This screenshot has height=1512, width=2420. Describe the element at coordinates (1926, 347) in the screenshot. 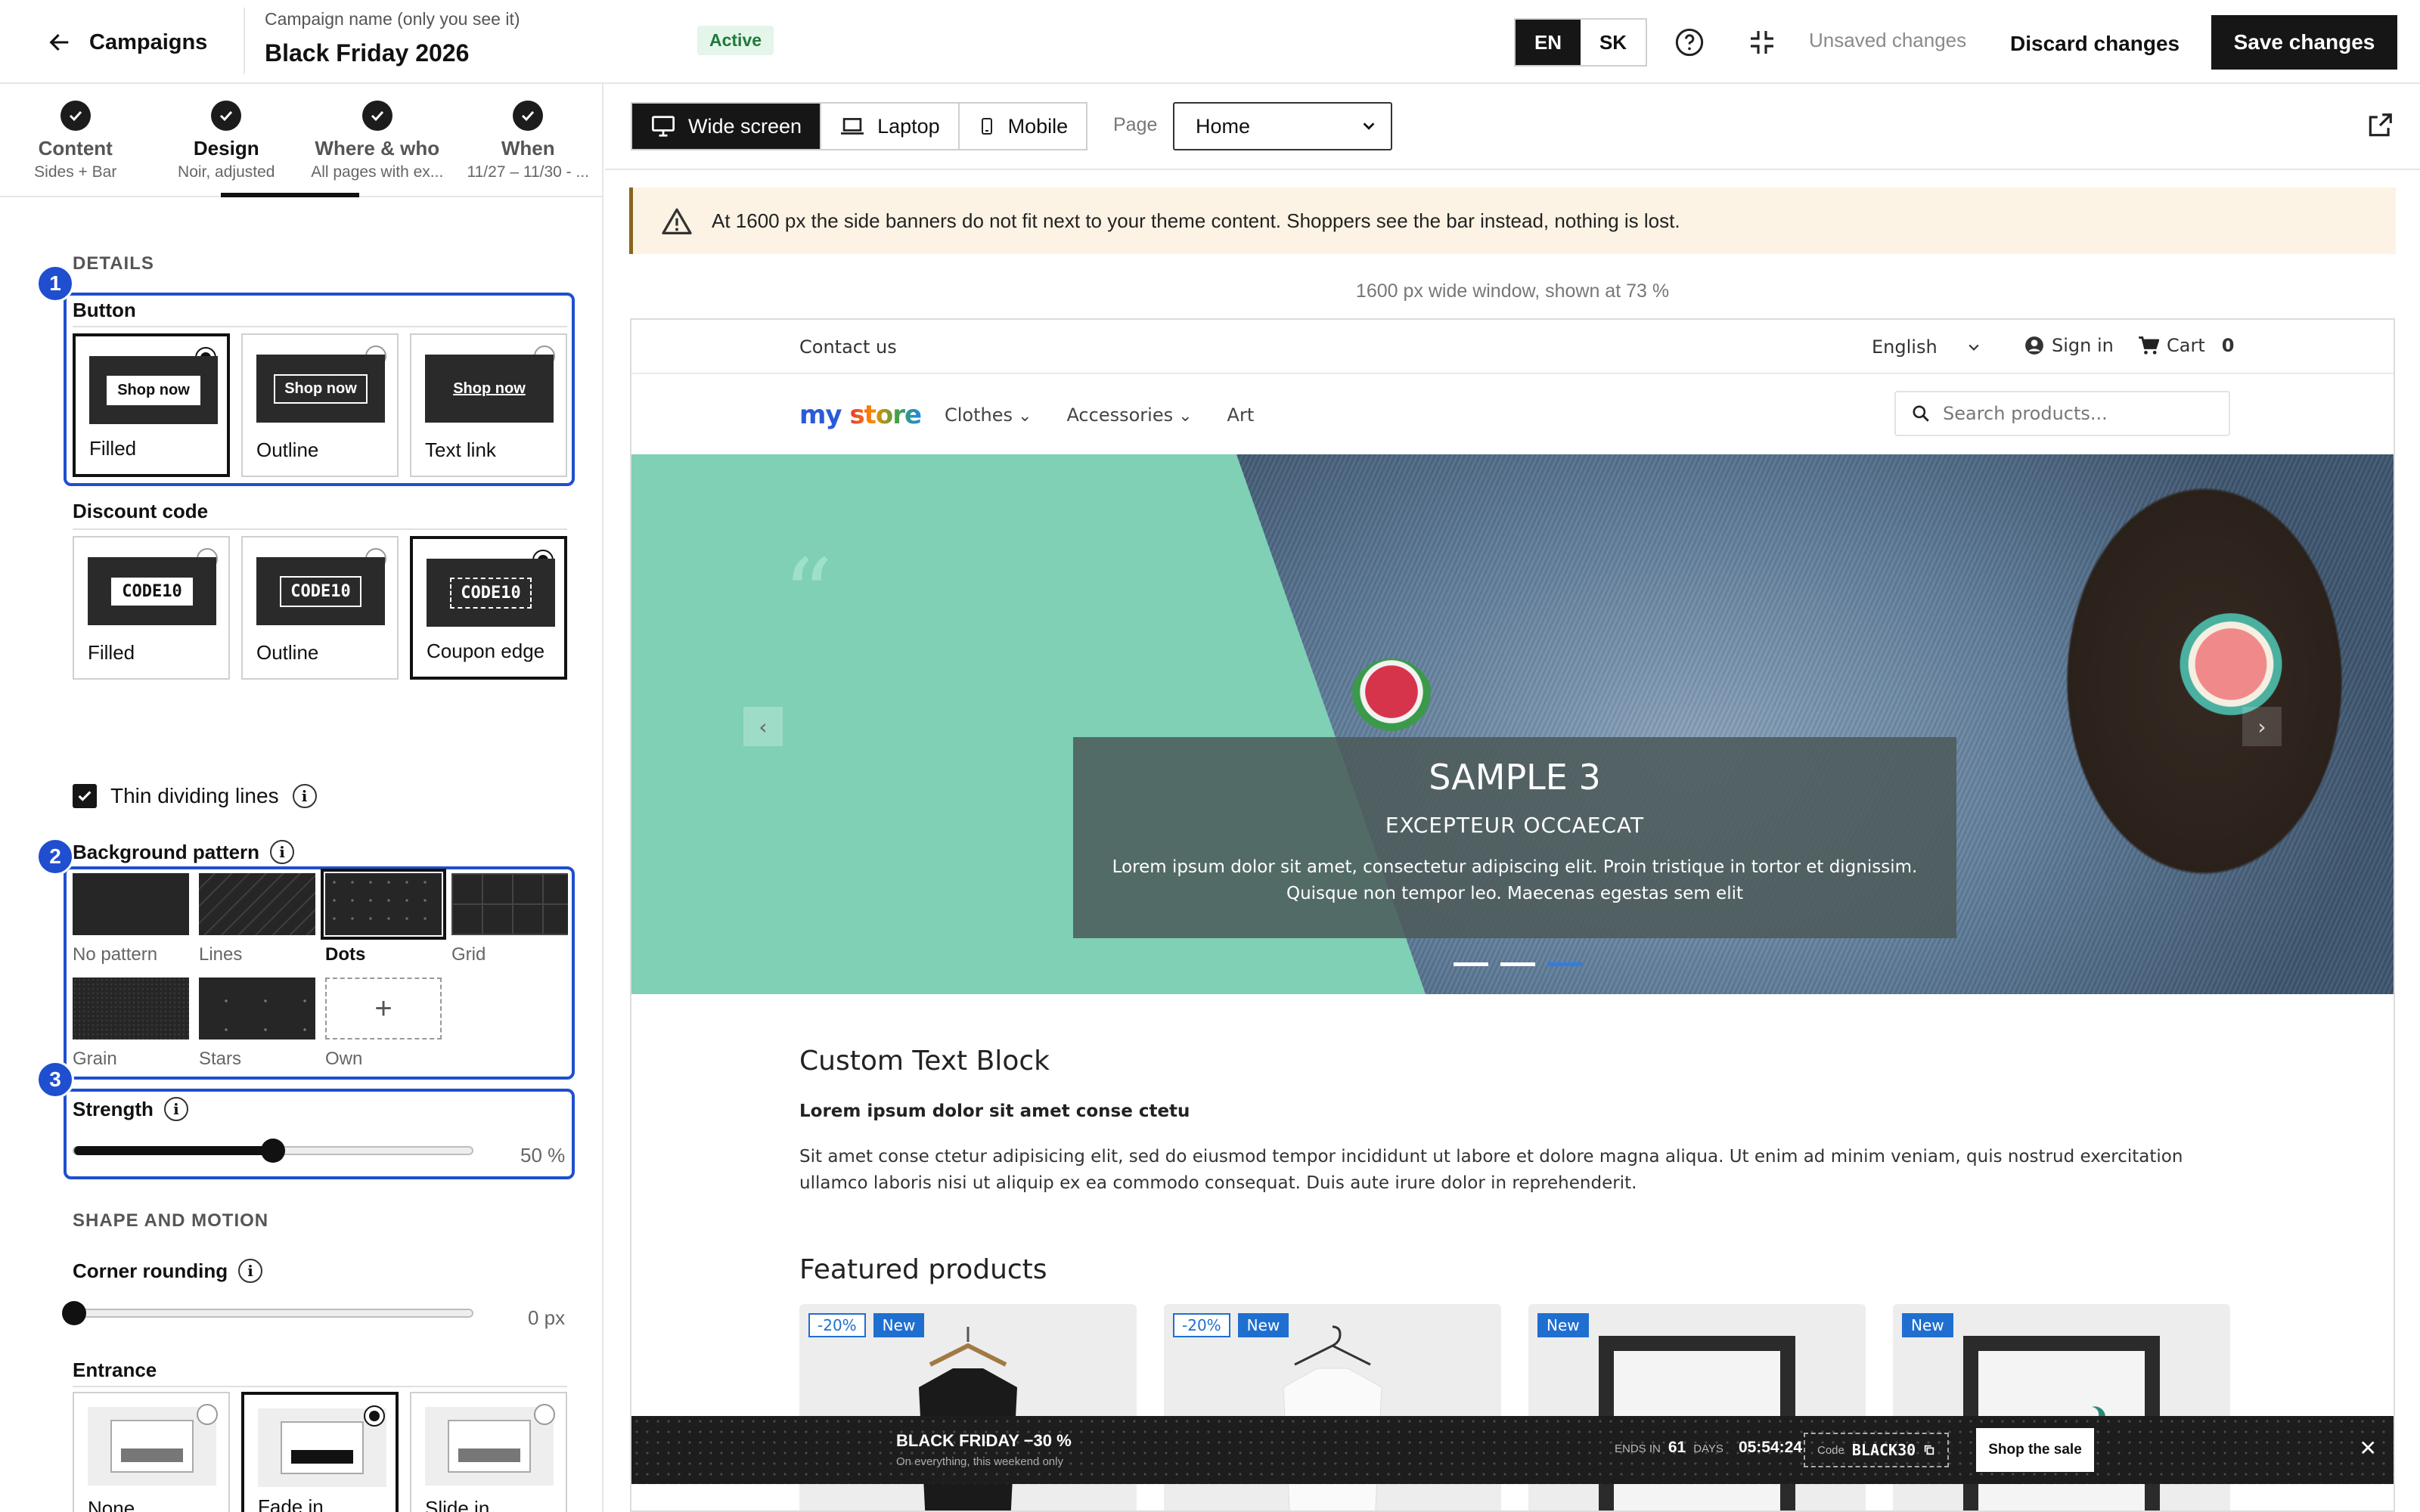

I see `store-language-select: English` at that location.